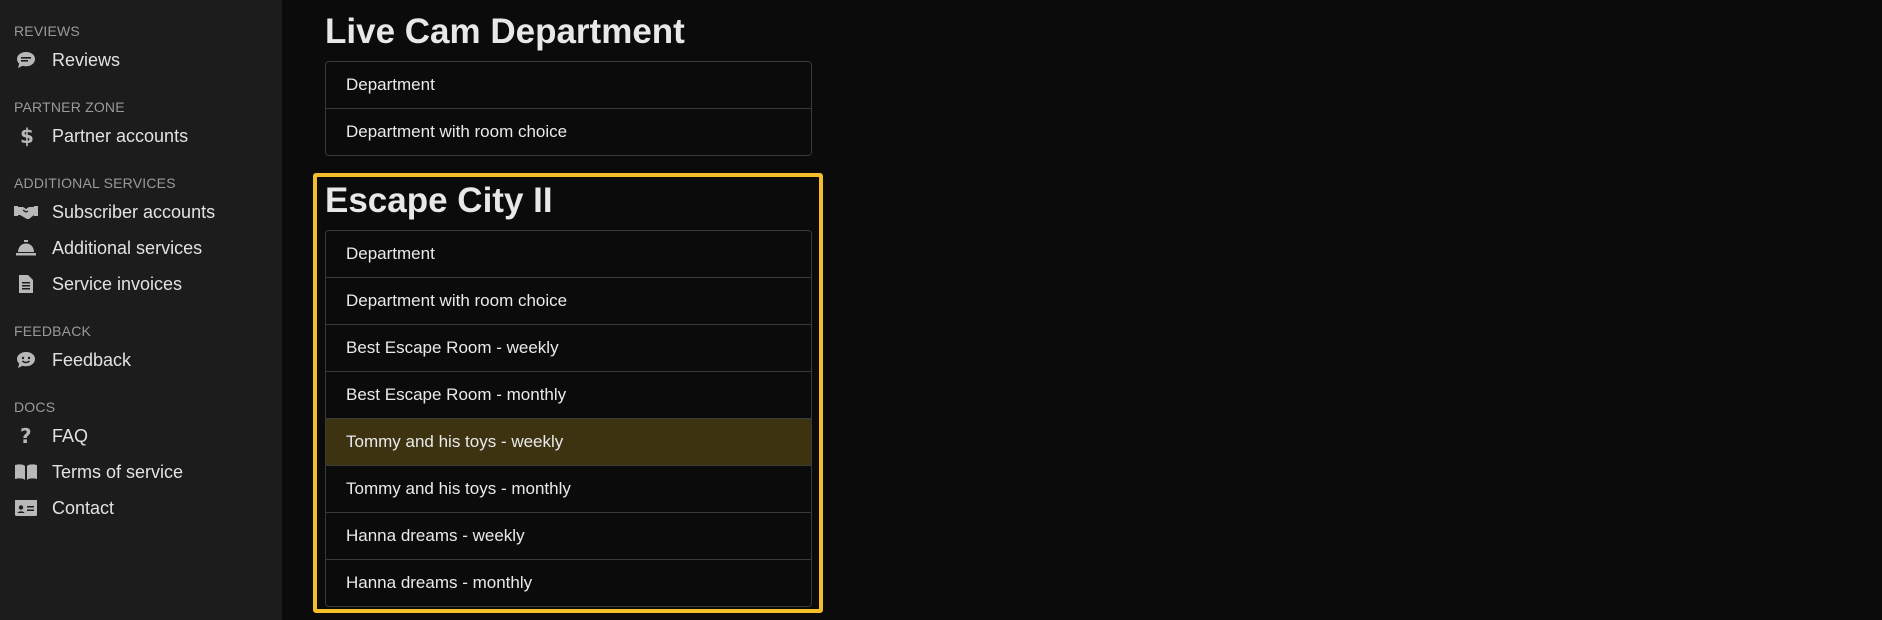 The width and height of the screenshot is (1882, 620). I want to click on handshake-icon, so click(26, 212).